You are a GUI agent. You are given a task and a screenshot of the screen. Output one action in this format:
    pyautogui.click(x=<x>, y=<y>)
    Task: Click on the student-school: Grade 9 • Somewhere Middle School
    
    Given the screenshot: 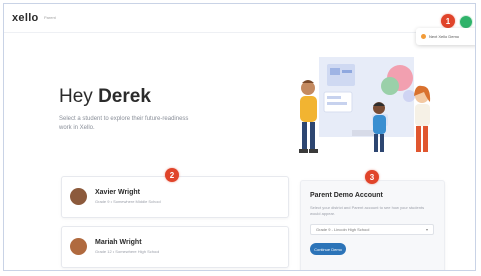 What is the action you would take?
    pyautogui.click(x=128, y=201)
    